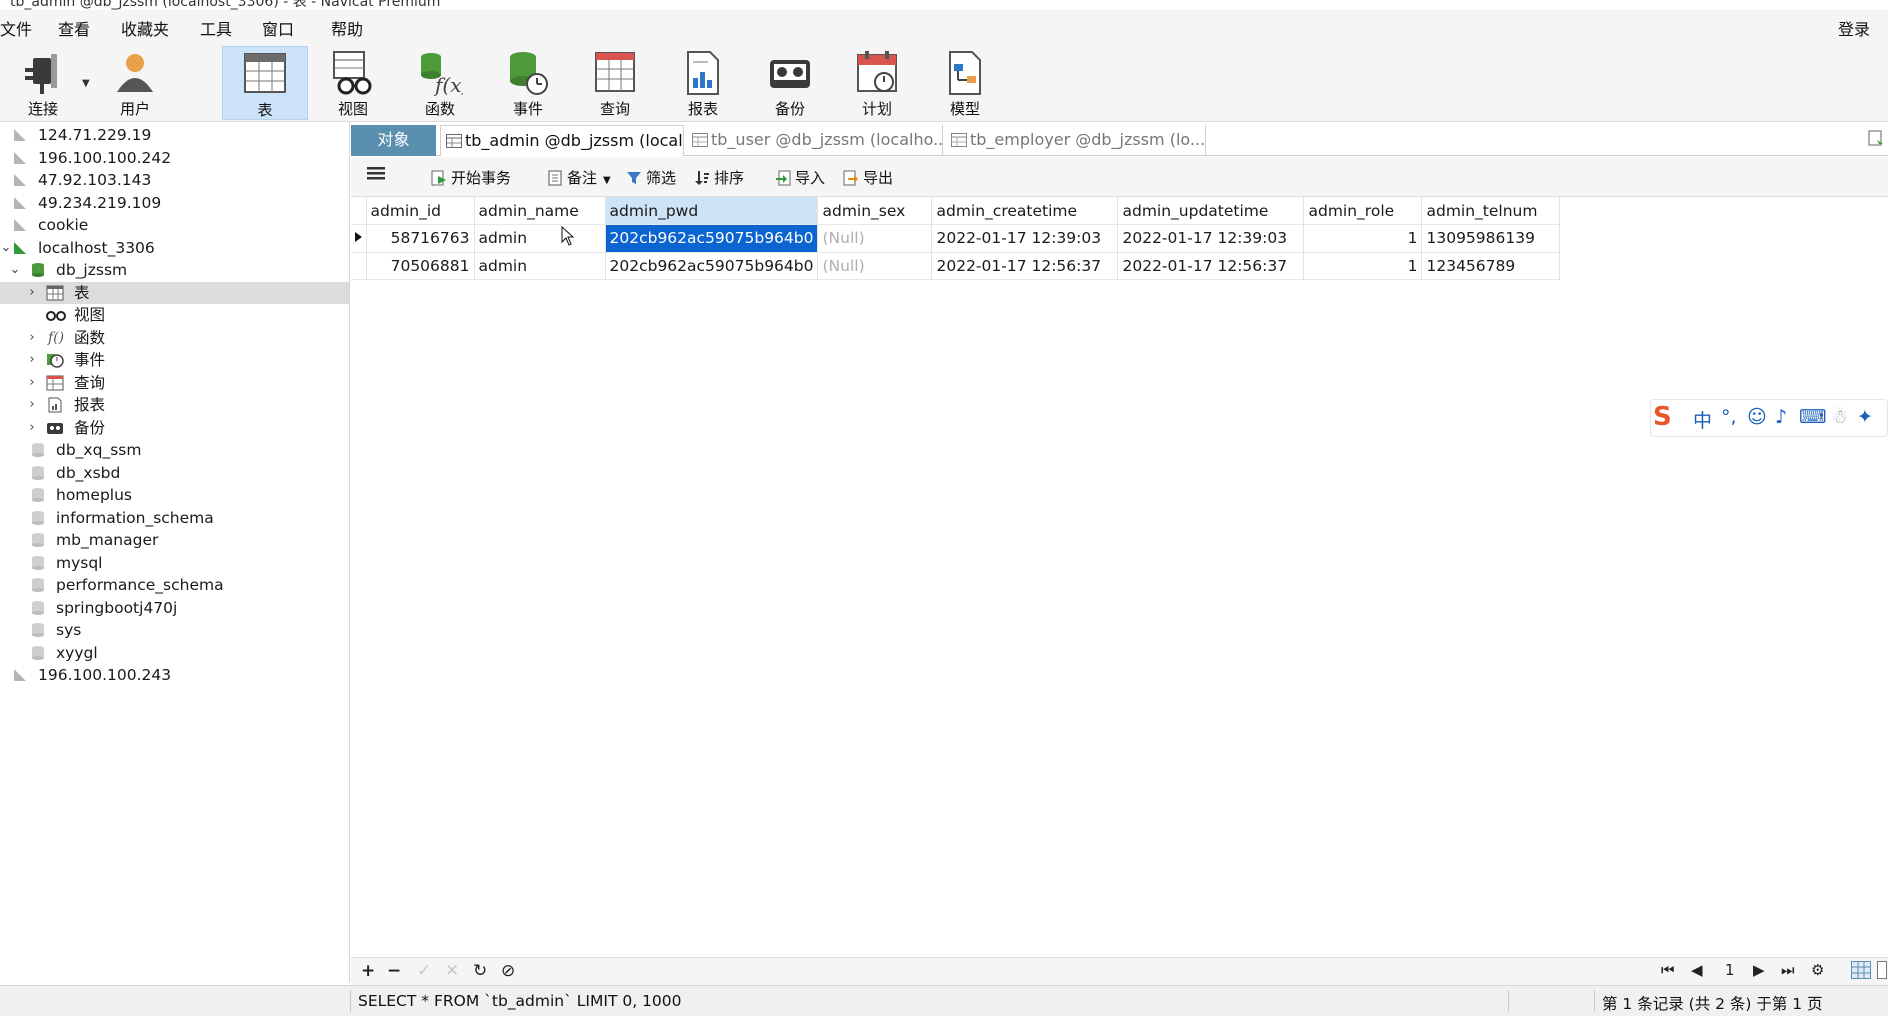  What do you see at coordinates (174, 270) in the screenshot?
I see `database-item-active: ⌄ db_jzssm` at bounding box center [174, 270].